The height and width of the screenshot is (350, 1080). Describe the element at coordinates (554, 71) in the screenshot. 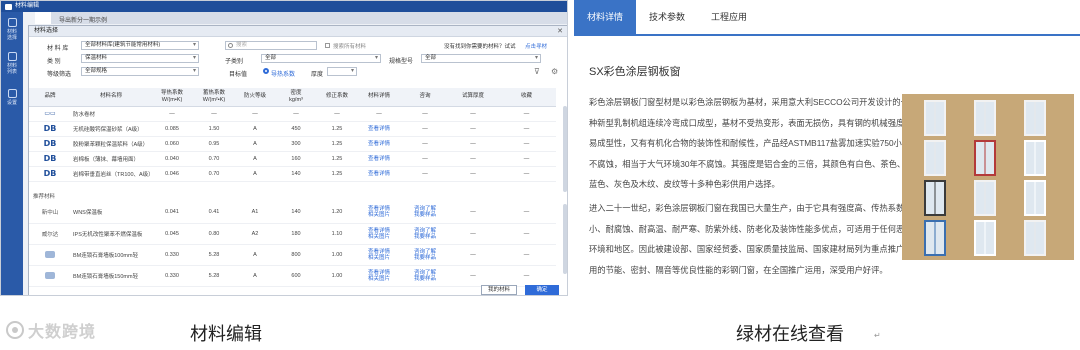

I see `gear-icon: ⚙` at that location.